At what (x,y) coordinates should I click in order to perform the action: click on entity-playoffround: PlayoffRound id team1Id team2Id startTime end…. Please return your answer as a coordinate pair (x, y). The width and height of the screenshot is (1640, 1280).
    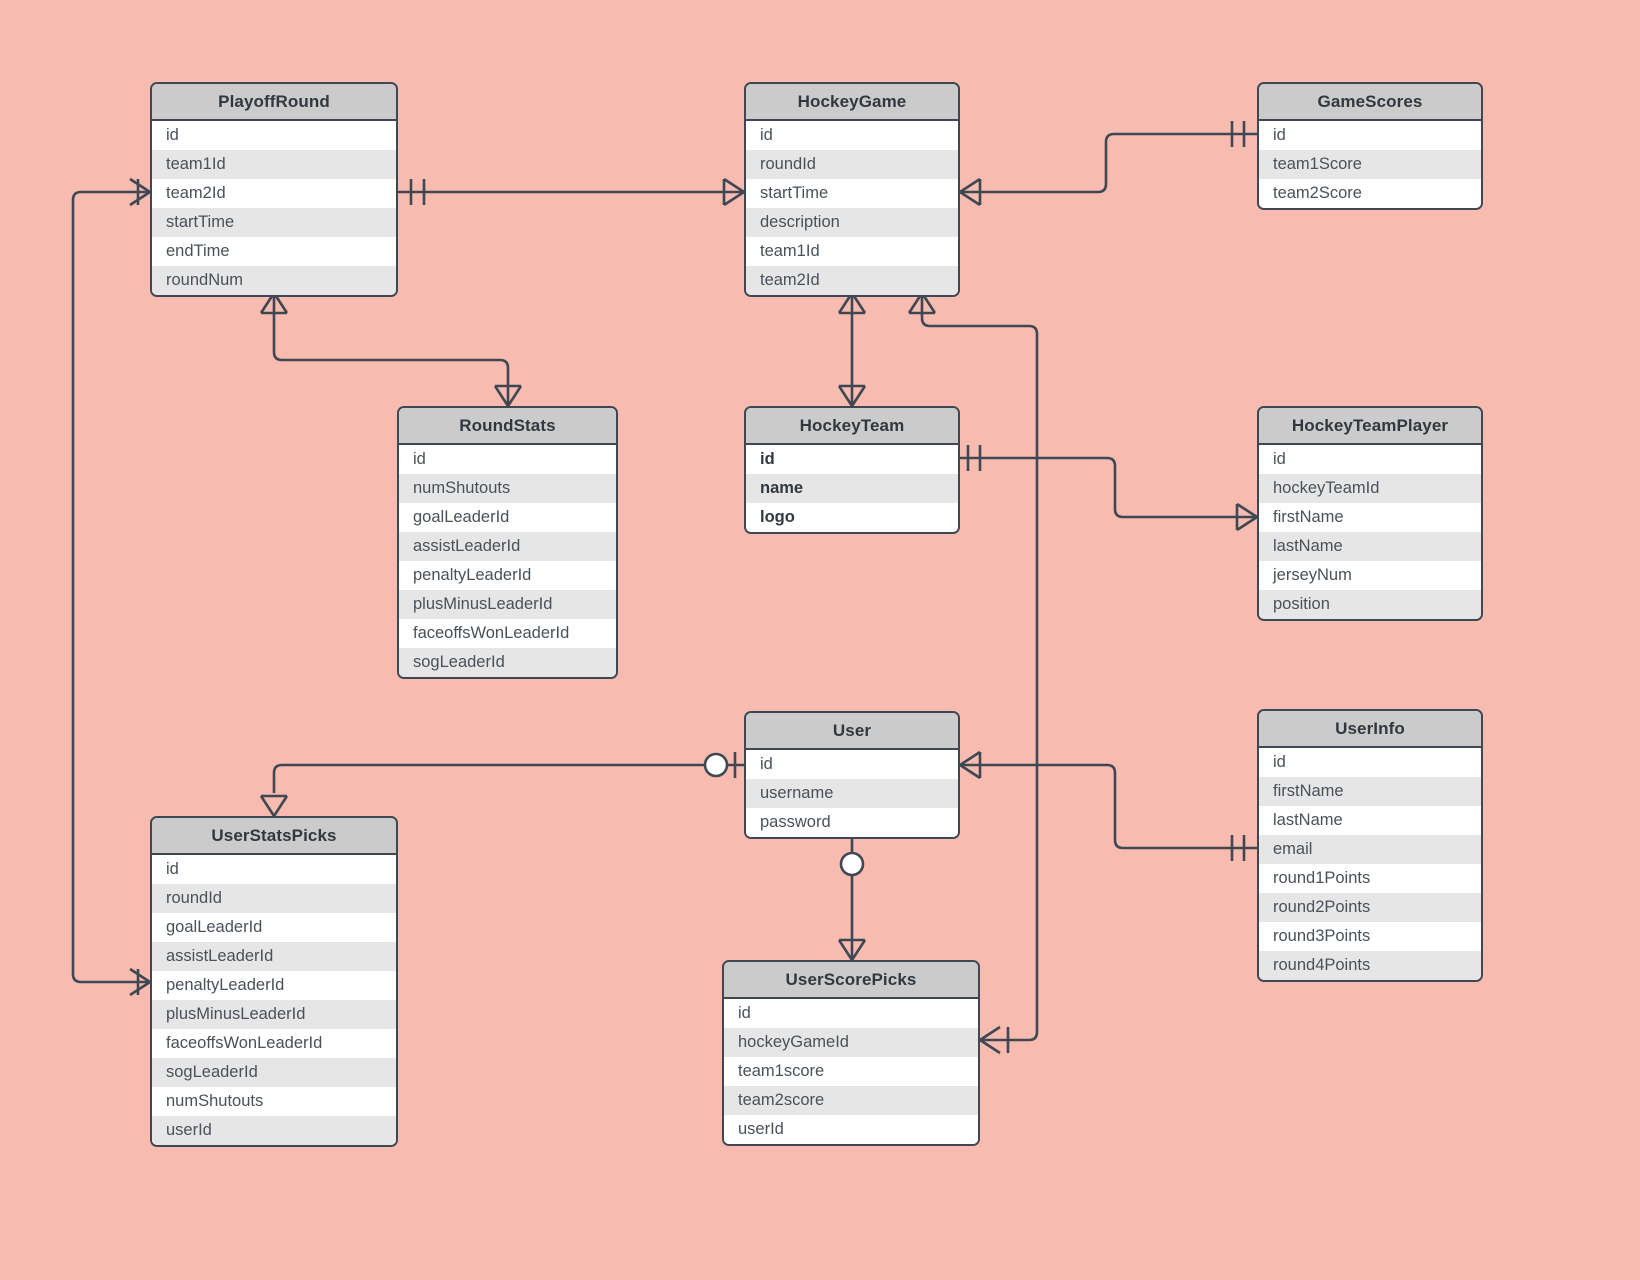
    Looking at the image, I should click on (274, 189).